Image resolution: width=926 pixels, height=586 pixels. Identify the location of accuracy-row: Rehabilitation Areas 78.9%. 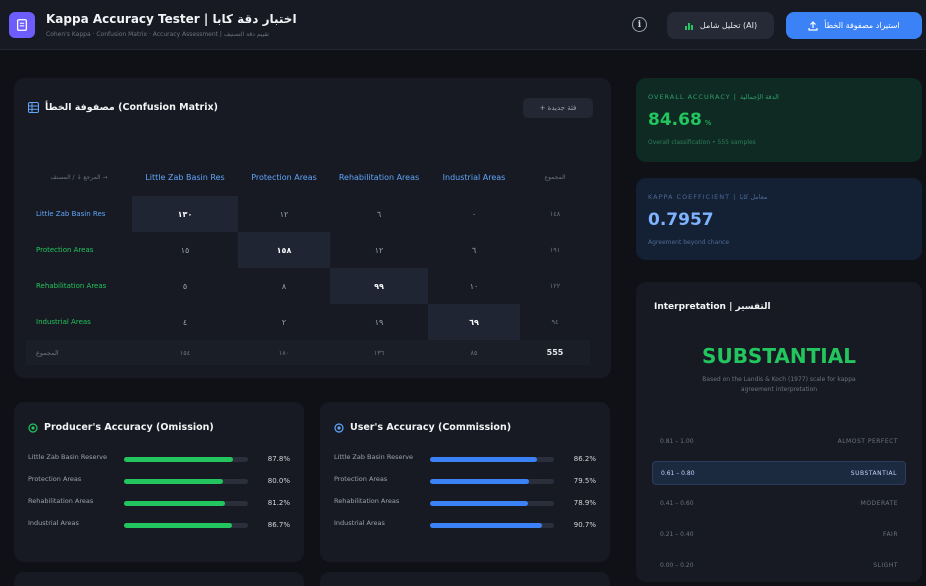
(465, 504).